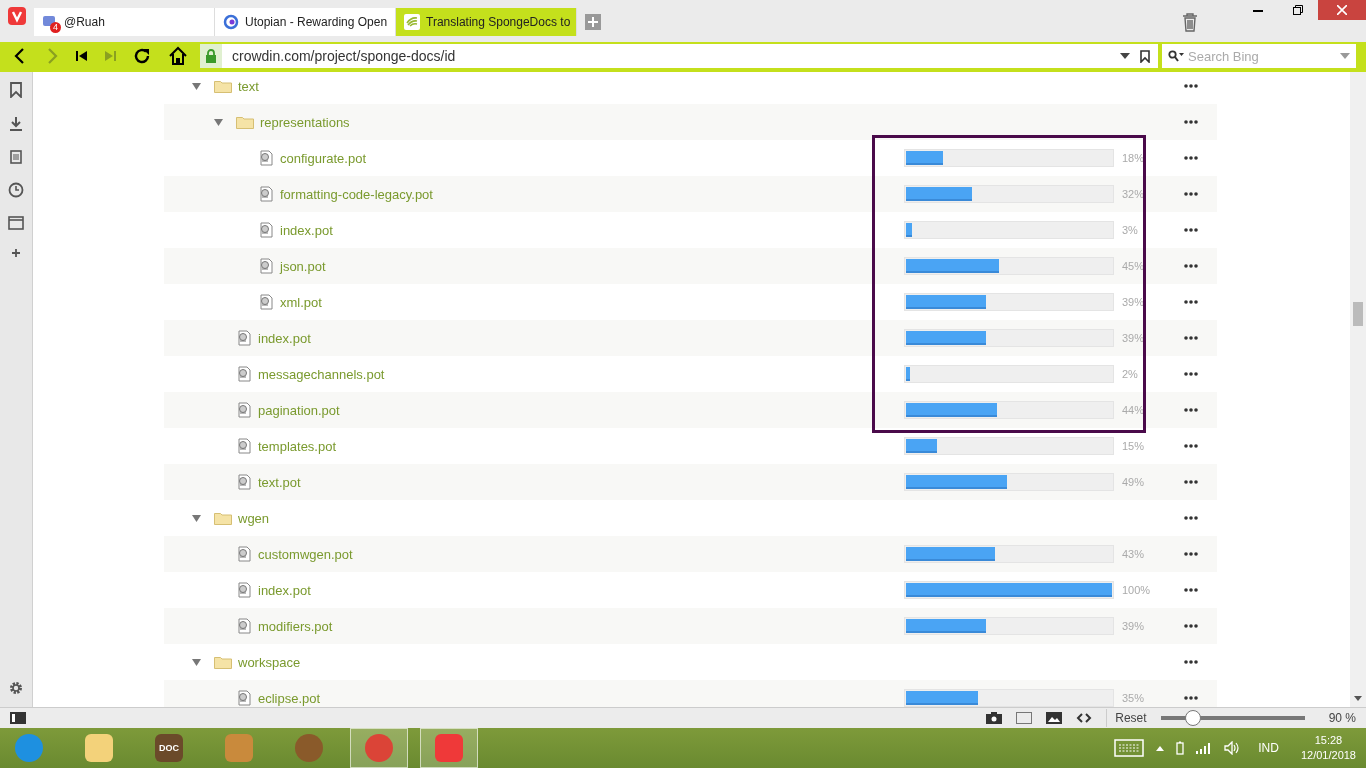 This screenshot has width=1366, height=768. I want to click on search-input: Search Bing, so click(1262, 56).